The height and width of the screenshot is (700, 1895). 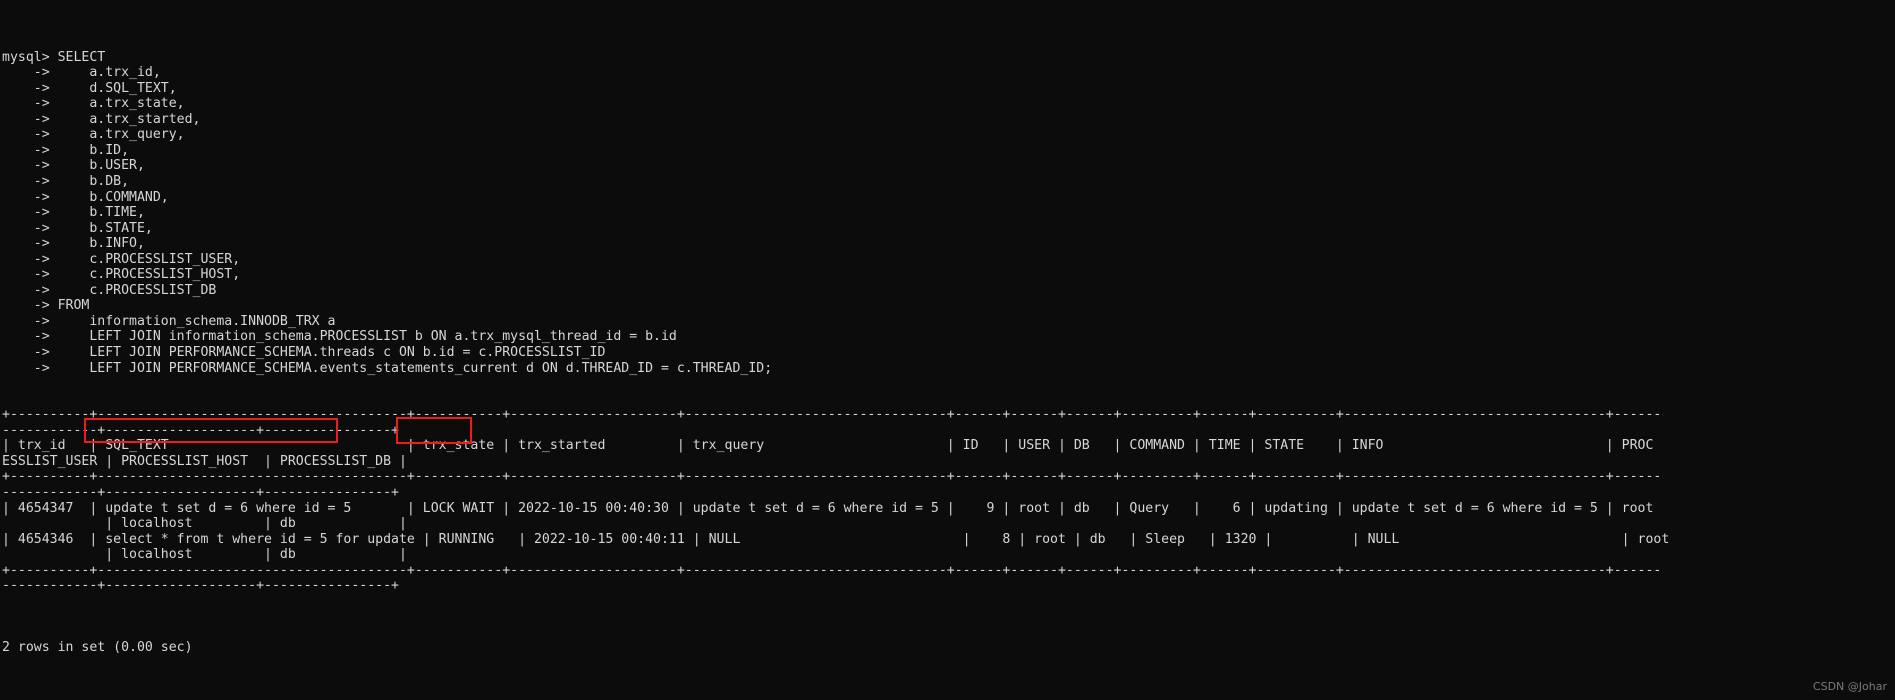 What do you see at coordinates (1849, 687) in the screenshot?
I see `watermark: CSDN @Johar` at bounding box center [1849, 687].